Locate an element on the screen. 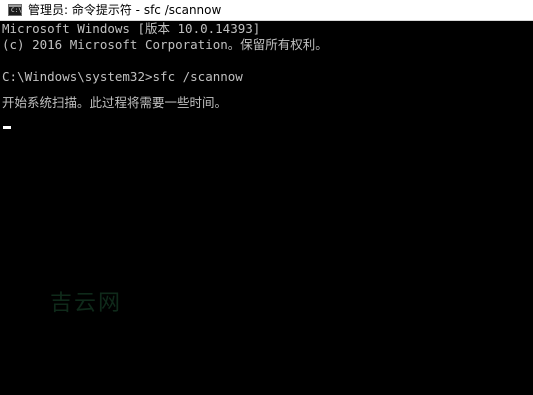  cmd-icon-glyph: C:\ is located at coordinates (16, 10).